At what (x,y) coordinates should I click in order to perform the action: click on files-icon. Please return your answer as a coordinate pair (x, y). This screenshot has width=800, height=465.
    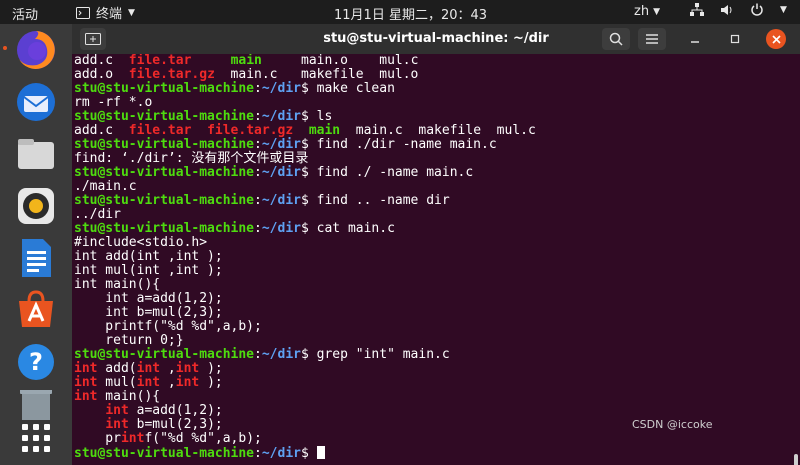
    Looking at the image, I should click on (36, 154).